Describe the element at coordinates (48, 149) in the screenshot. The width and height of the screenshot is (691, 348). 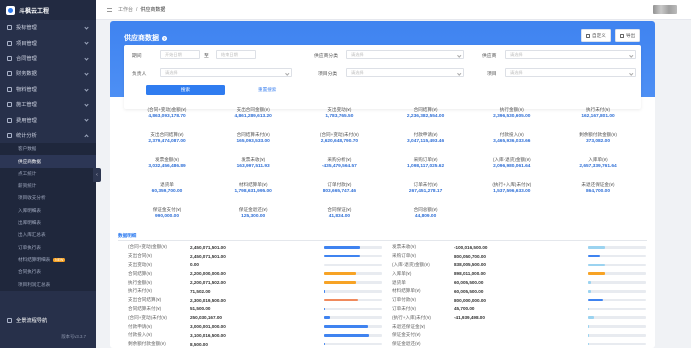
I see `submenu-item: 客户数据` at that location.